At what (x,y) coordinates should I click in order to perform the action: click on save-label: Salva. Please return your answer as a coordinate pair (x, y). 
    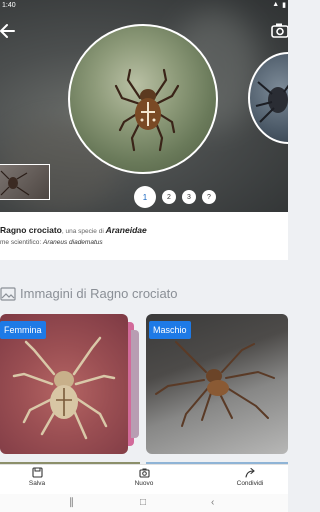
    Looking at the image, I should click on (37, 483).